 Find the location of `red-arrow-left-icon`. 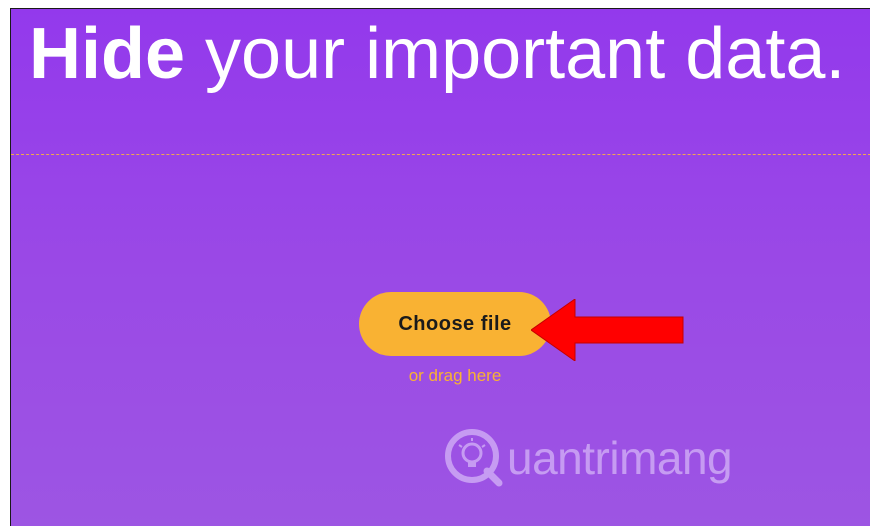

red-arrow-left-icon is located at coordinates (607, 330).